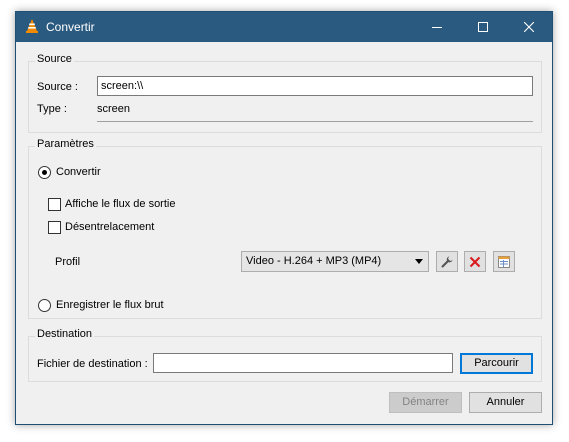  I want to click on close-button, so click(529, 27).